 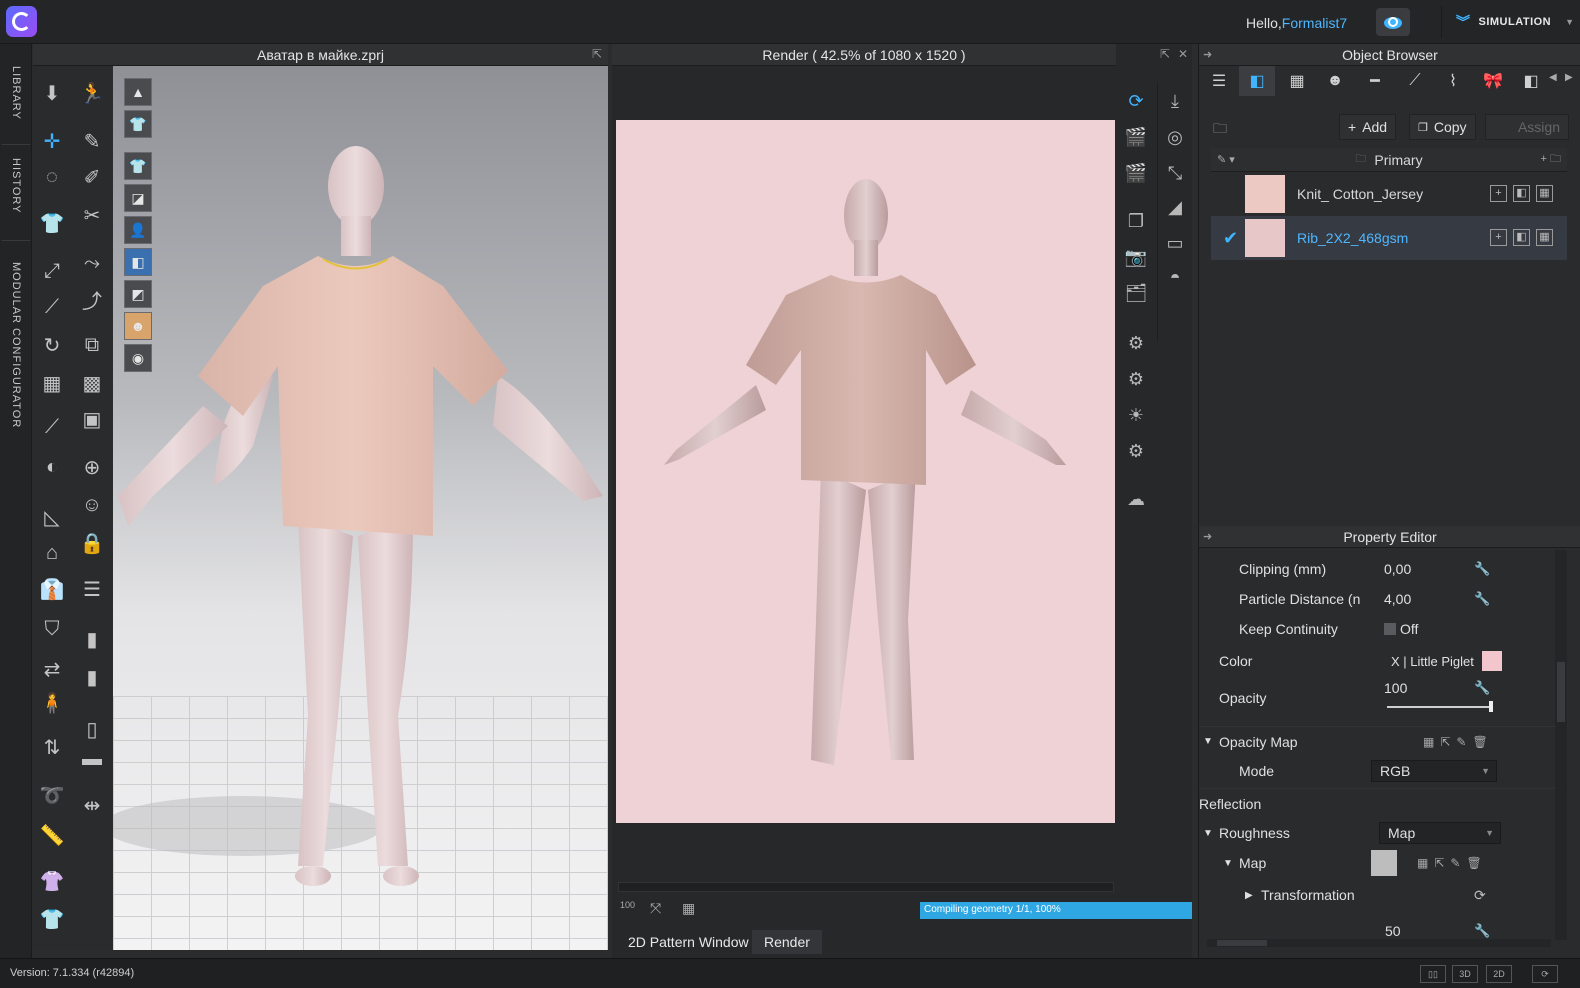 I want to click on drop-tool-icon: ⬇, so click(x=52, y=93).